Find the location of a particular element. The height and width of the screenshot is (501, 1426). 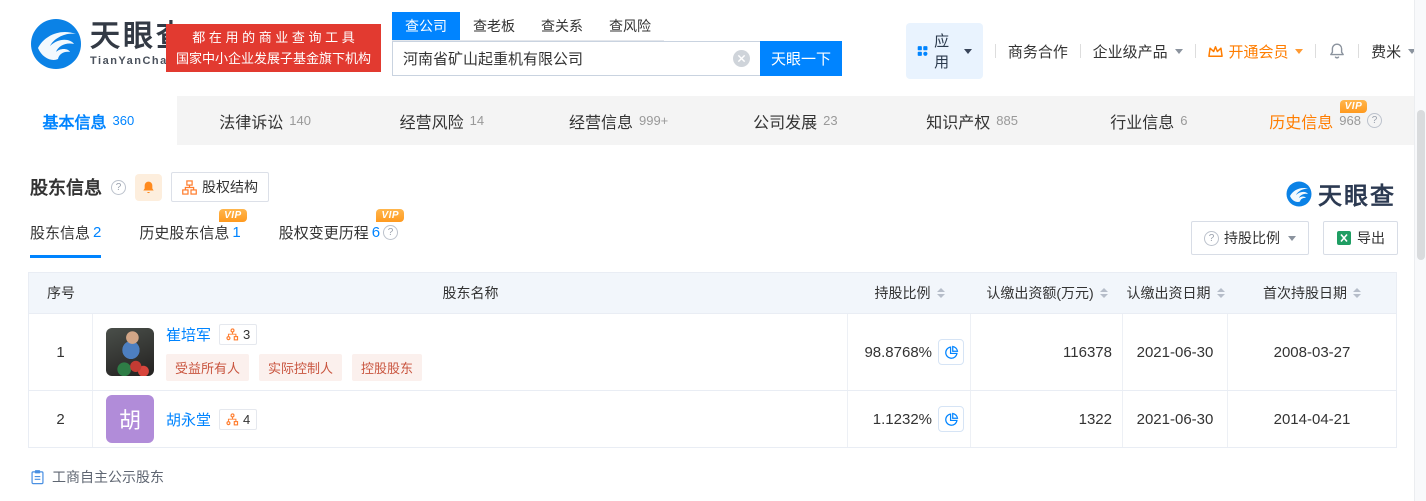

tab-label: 基本信息 is located at coordinates (74, 123).